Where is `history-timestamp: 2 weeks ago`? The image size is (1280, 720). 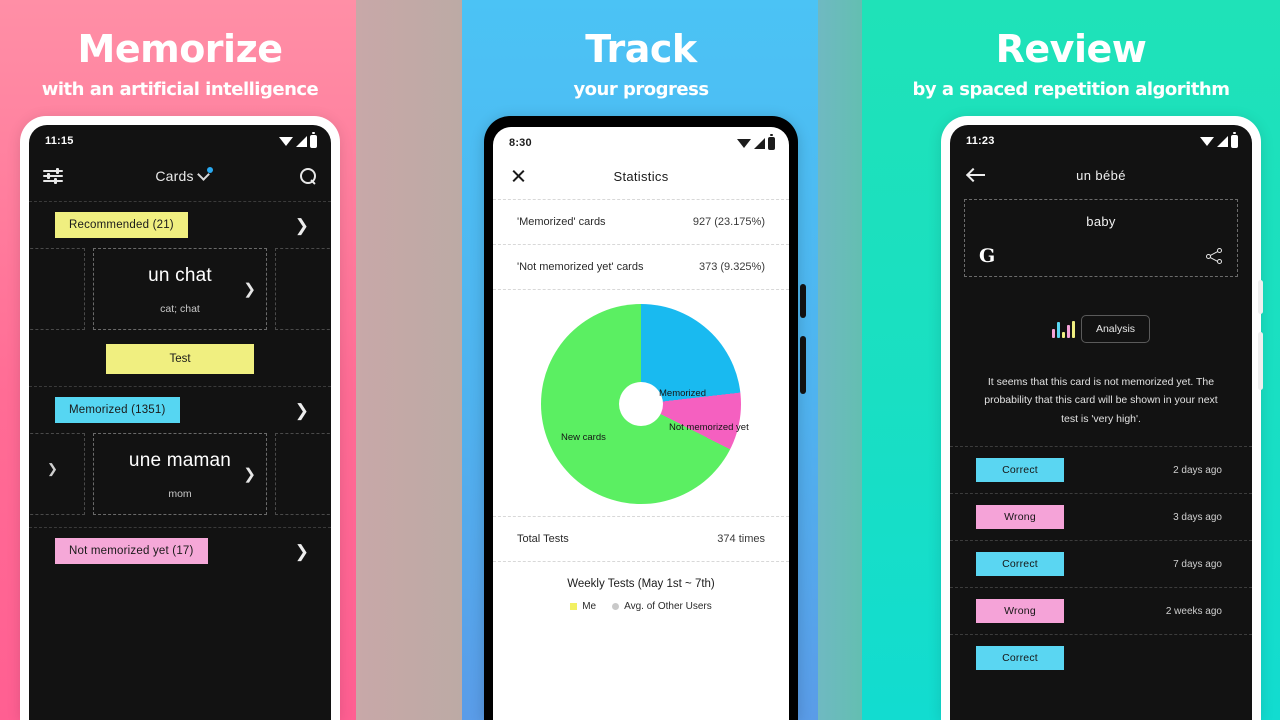 history-timestamp: 2 weeks ago is located at coordinates (1193, 611).